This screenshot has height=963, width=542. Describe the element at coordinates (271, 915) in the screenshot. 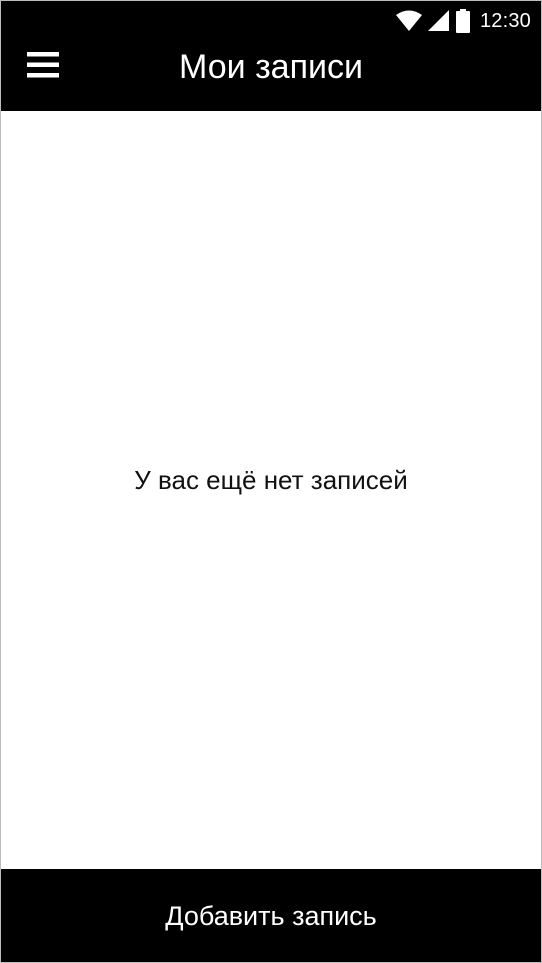

I see `add-record-button: Добавить запись` at that location.